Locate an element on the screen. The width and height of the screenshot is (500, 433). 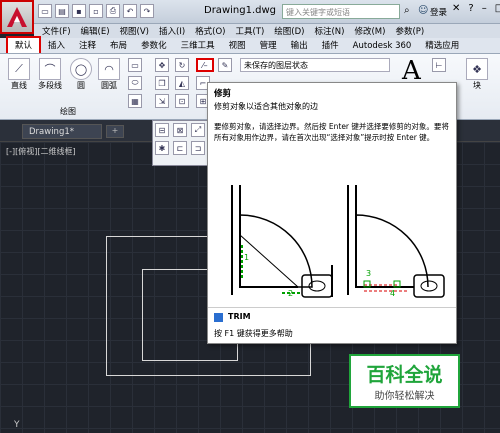
save-icon: ▪ is located at coordinates (79, 11).